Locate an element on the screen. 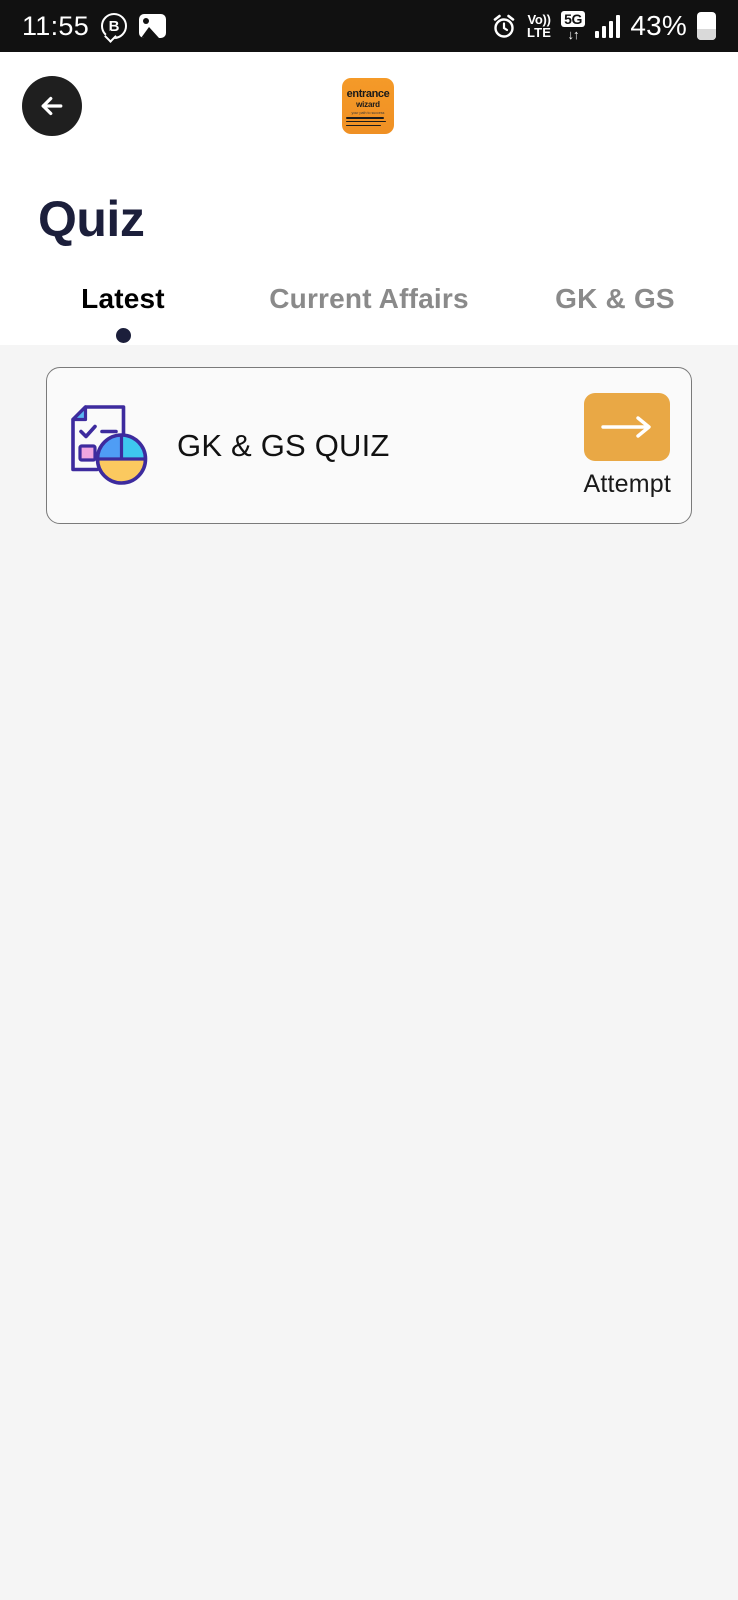 This screenshot has width=738, height=1600. logo-pages is located at coordinates (368, 124).